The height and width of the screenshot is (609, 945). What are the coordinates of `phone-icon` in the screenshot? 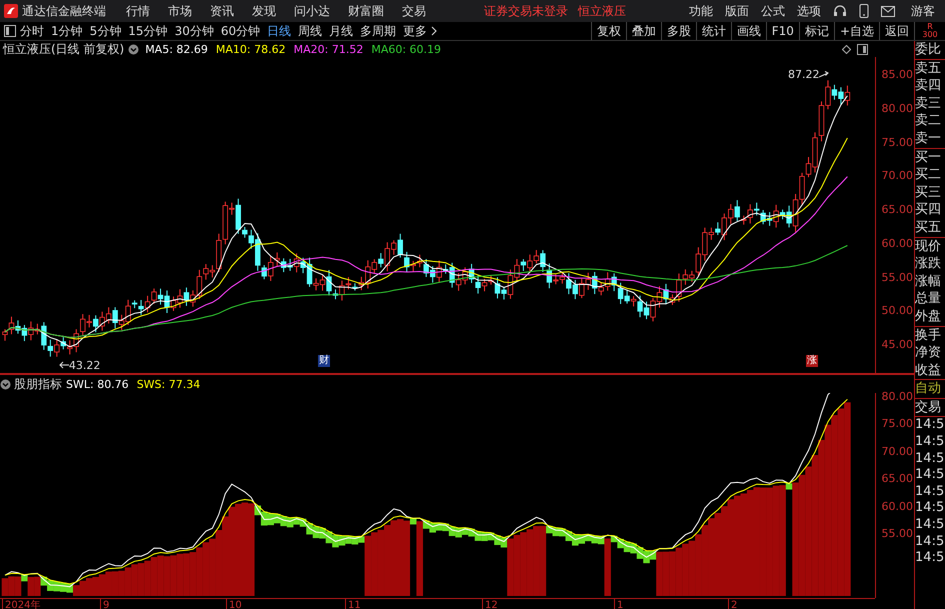 It's located at (864, 11).